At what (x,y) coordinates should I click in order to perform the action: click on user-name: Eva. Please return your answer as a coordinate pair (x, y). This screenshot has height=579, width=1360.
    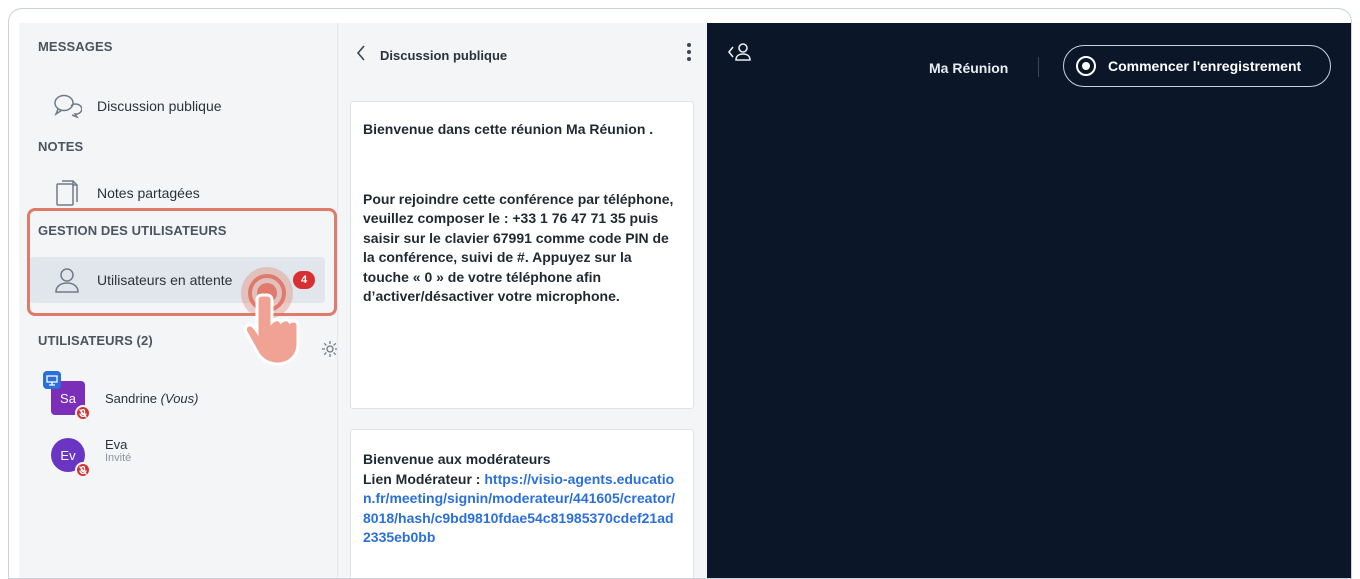
    Looking at the image, I should click on (116, 444).